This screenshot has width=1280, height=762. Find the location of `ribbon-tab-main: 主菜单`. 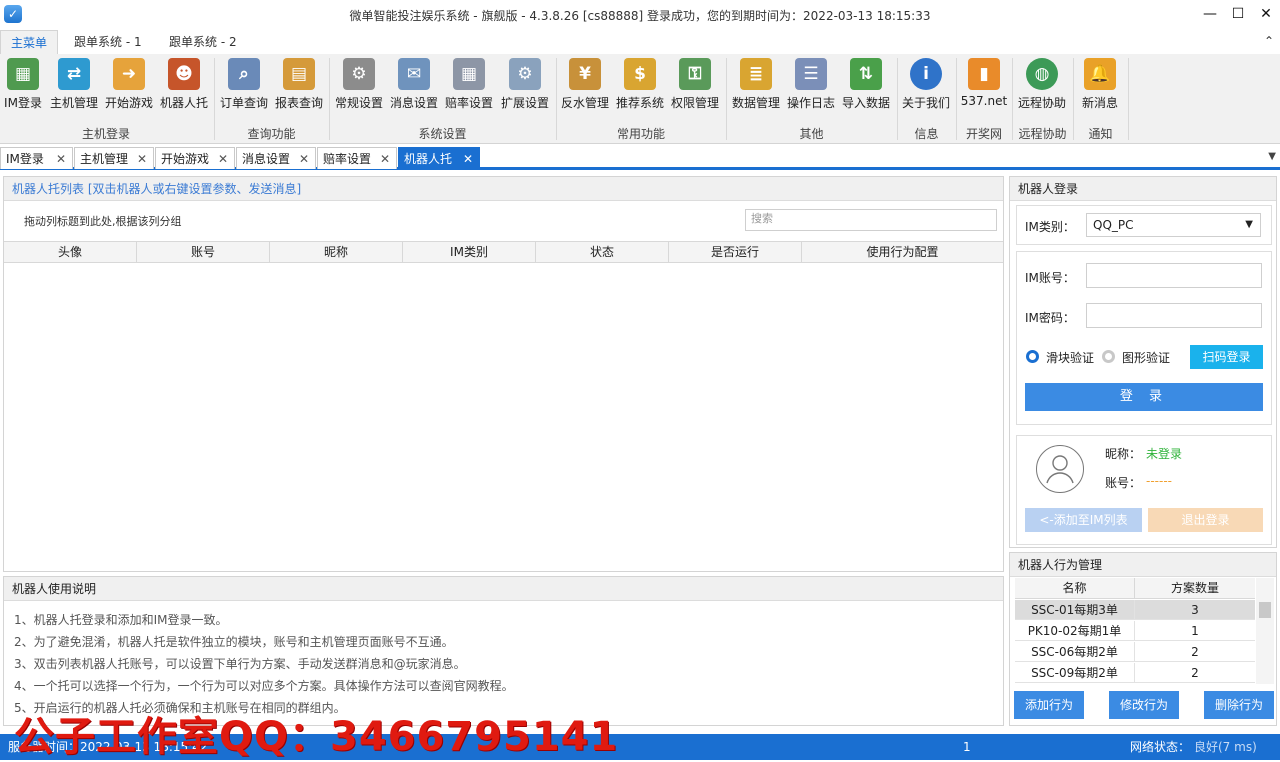

ribbon-tab-main: 主菜单 is located at coordinates (29, 42).